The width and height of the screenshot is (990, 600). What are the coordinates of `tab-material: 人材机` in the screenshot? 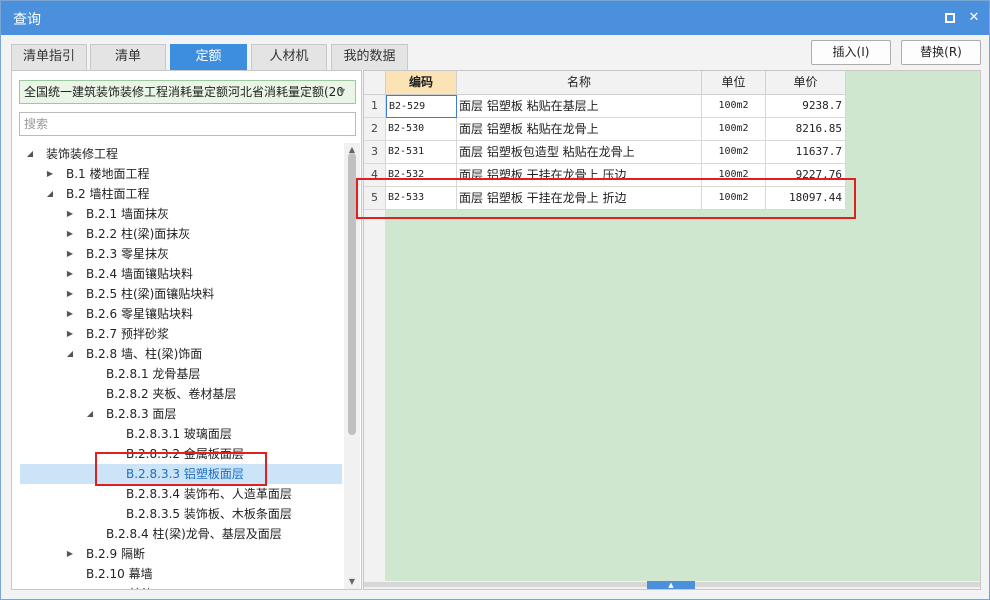 It's located at (289, 57).